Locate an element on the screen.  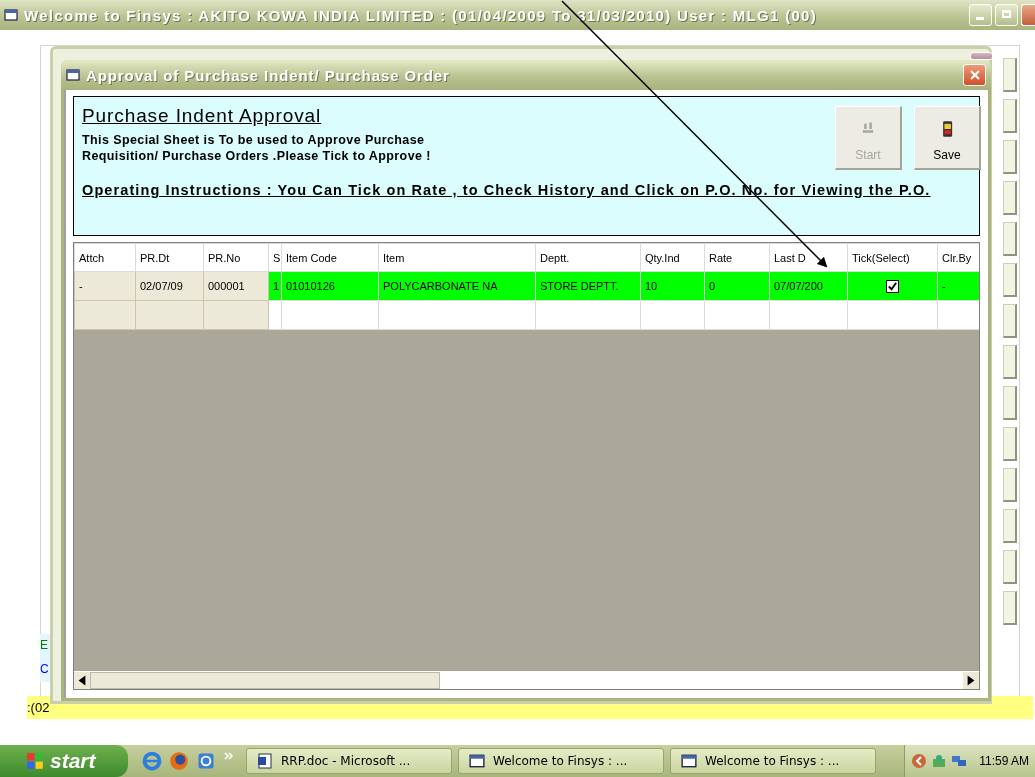
table-cell: 000001 is located at coordinates (236, 286).